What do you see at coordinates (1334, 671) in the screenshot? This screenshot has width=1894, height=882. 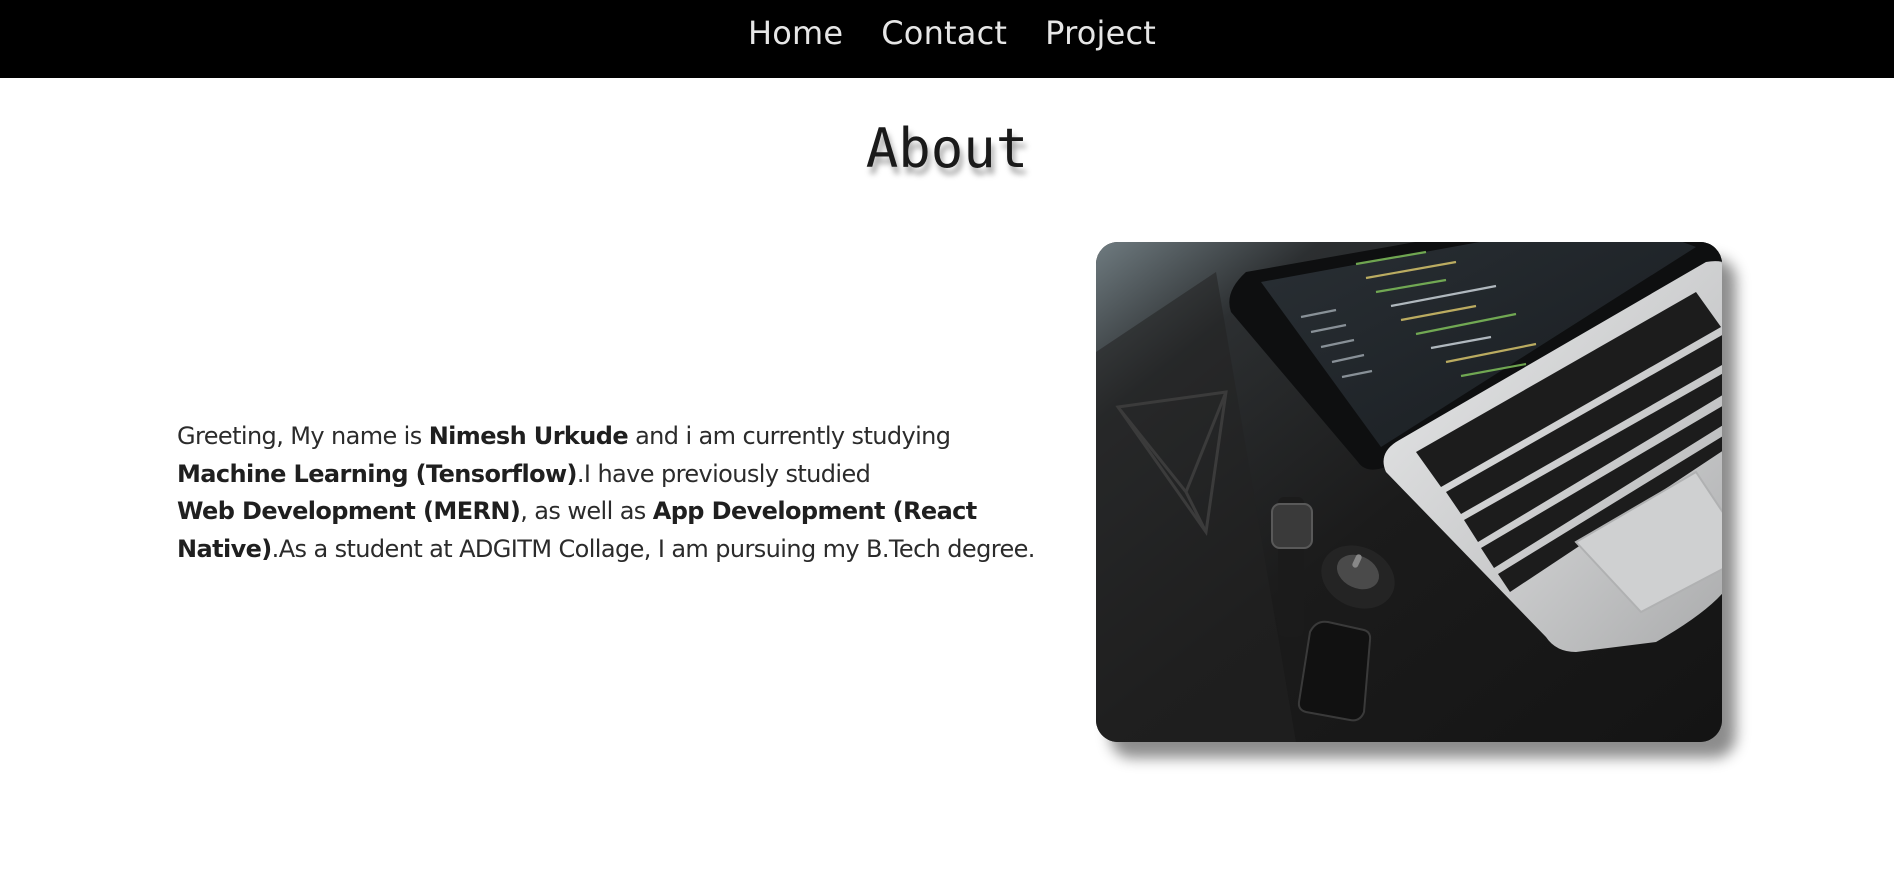 I see `smartphone` at bounding box center [1334, 671].